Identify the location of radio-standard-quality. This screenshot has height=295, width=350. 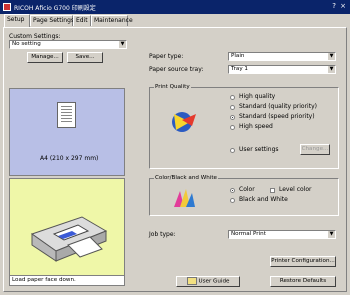
(232, 107).